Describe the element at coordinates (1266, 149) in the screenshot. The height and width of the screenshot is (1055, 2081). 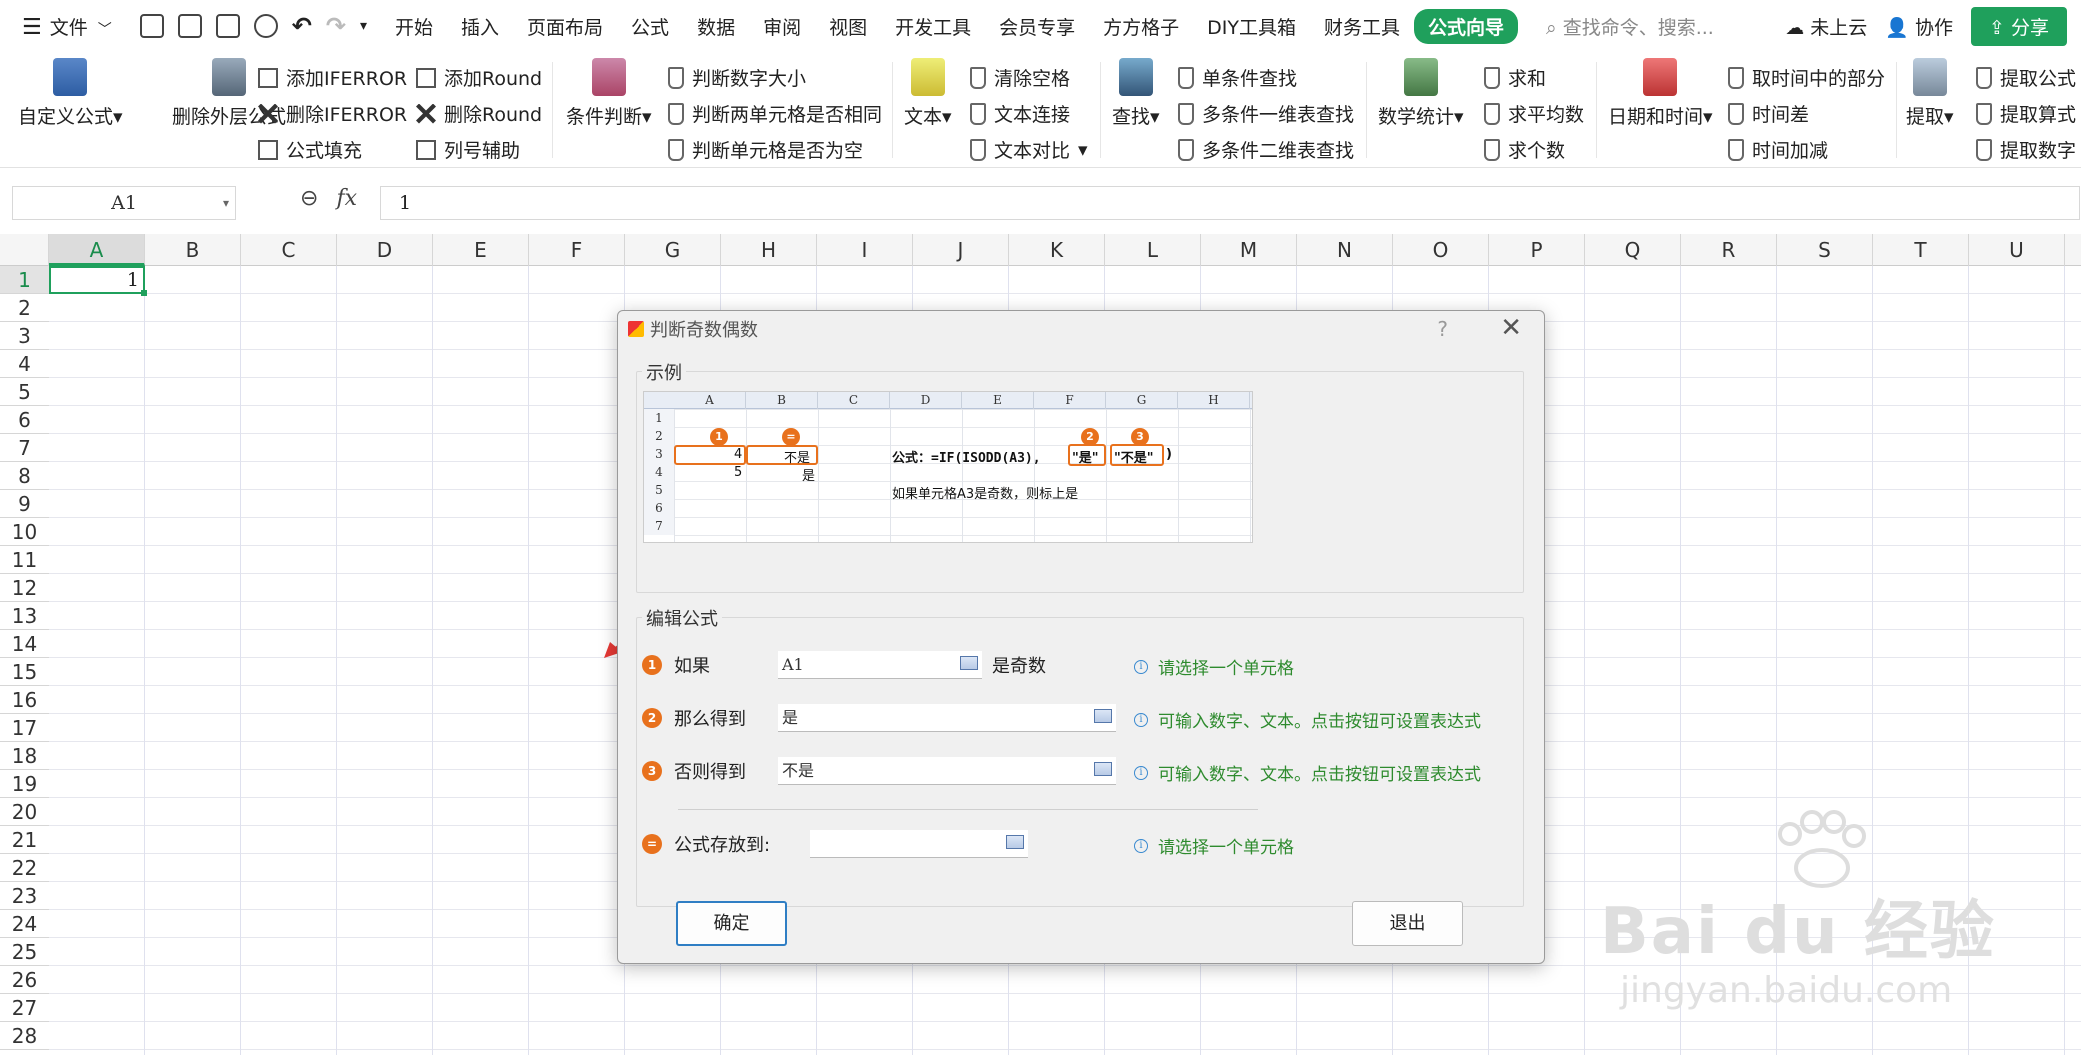
I see `multi-2d-find-button: 多条件二维表查找` at that location.